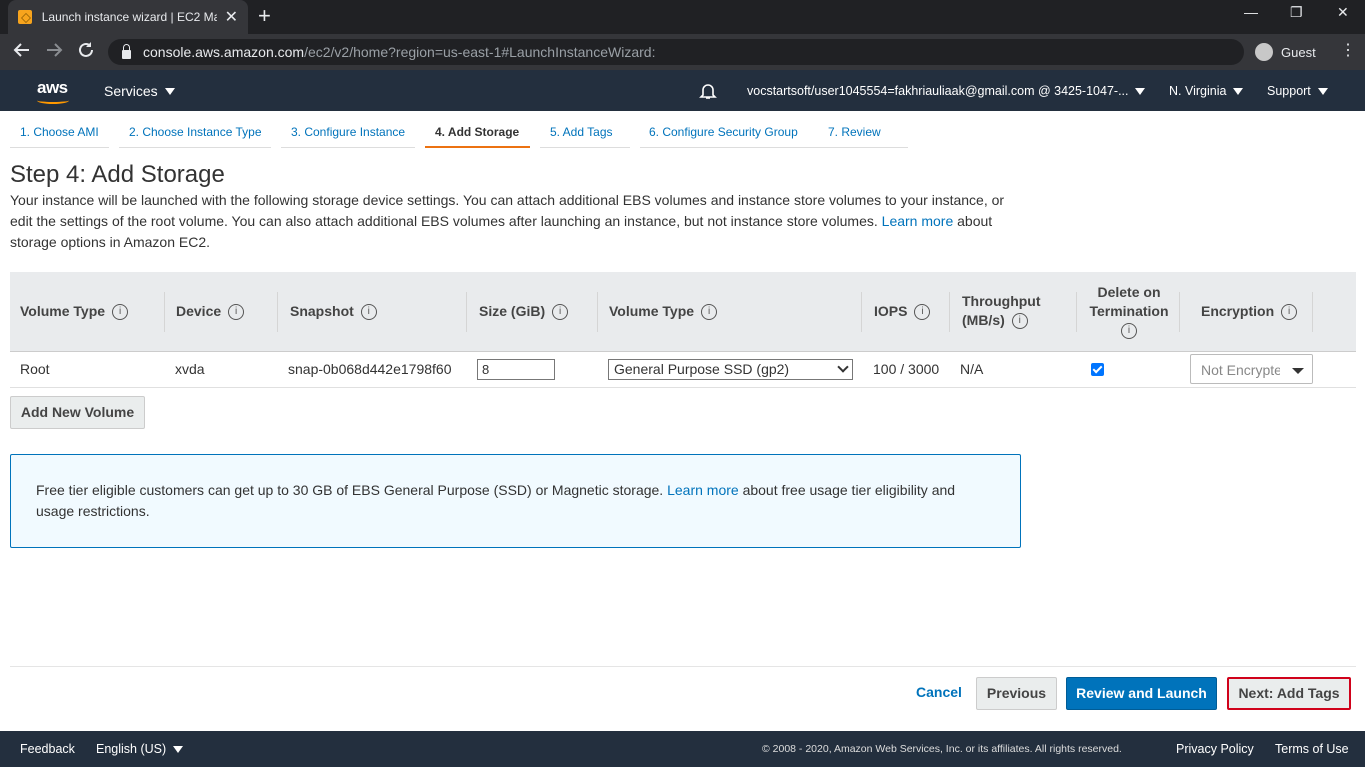 The width and height of the screenshot is (1365, 767). Describe the element at coordinates (77, 412) in the screenshot. I see `add-new-volume-button: Add New Volume` at that location.